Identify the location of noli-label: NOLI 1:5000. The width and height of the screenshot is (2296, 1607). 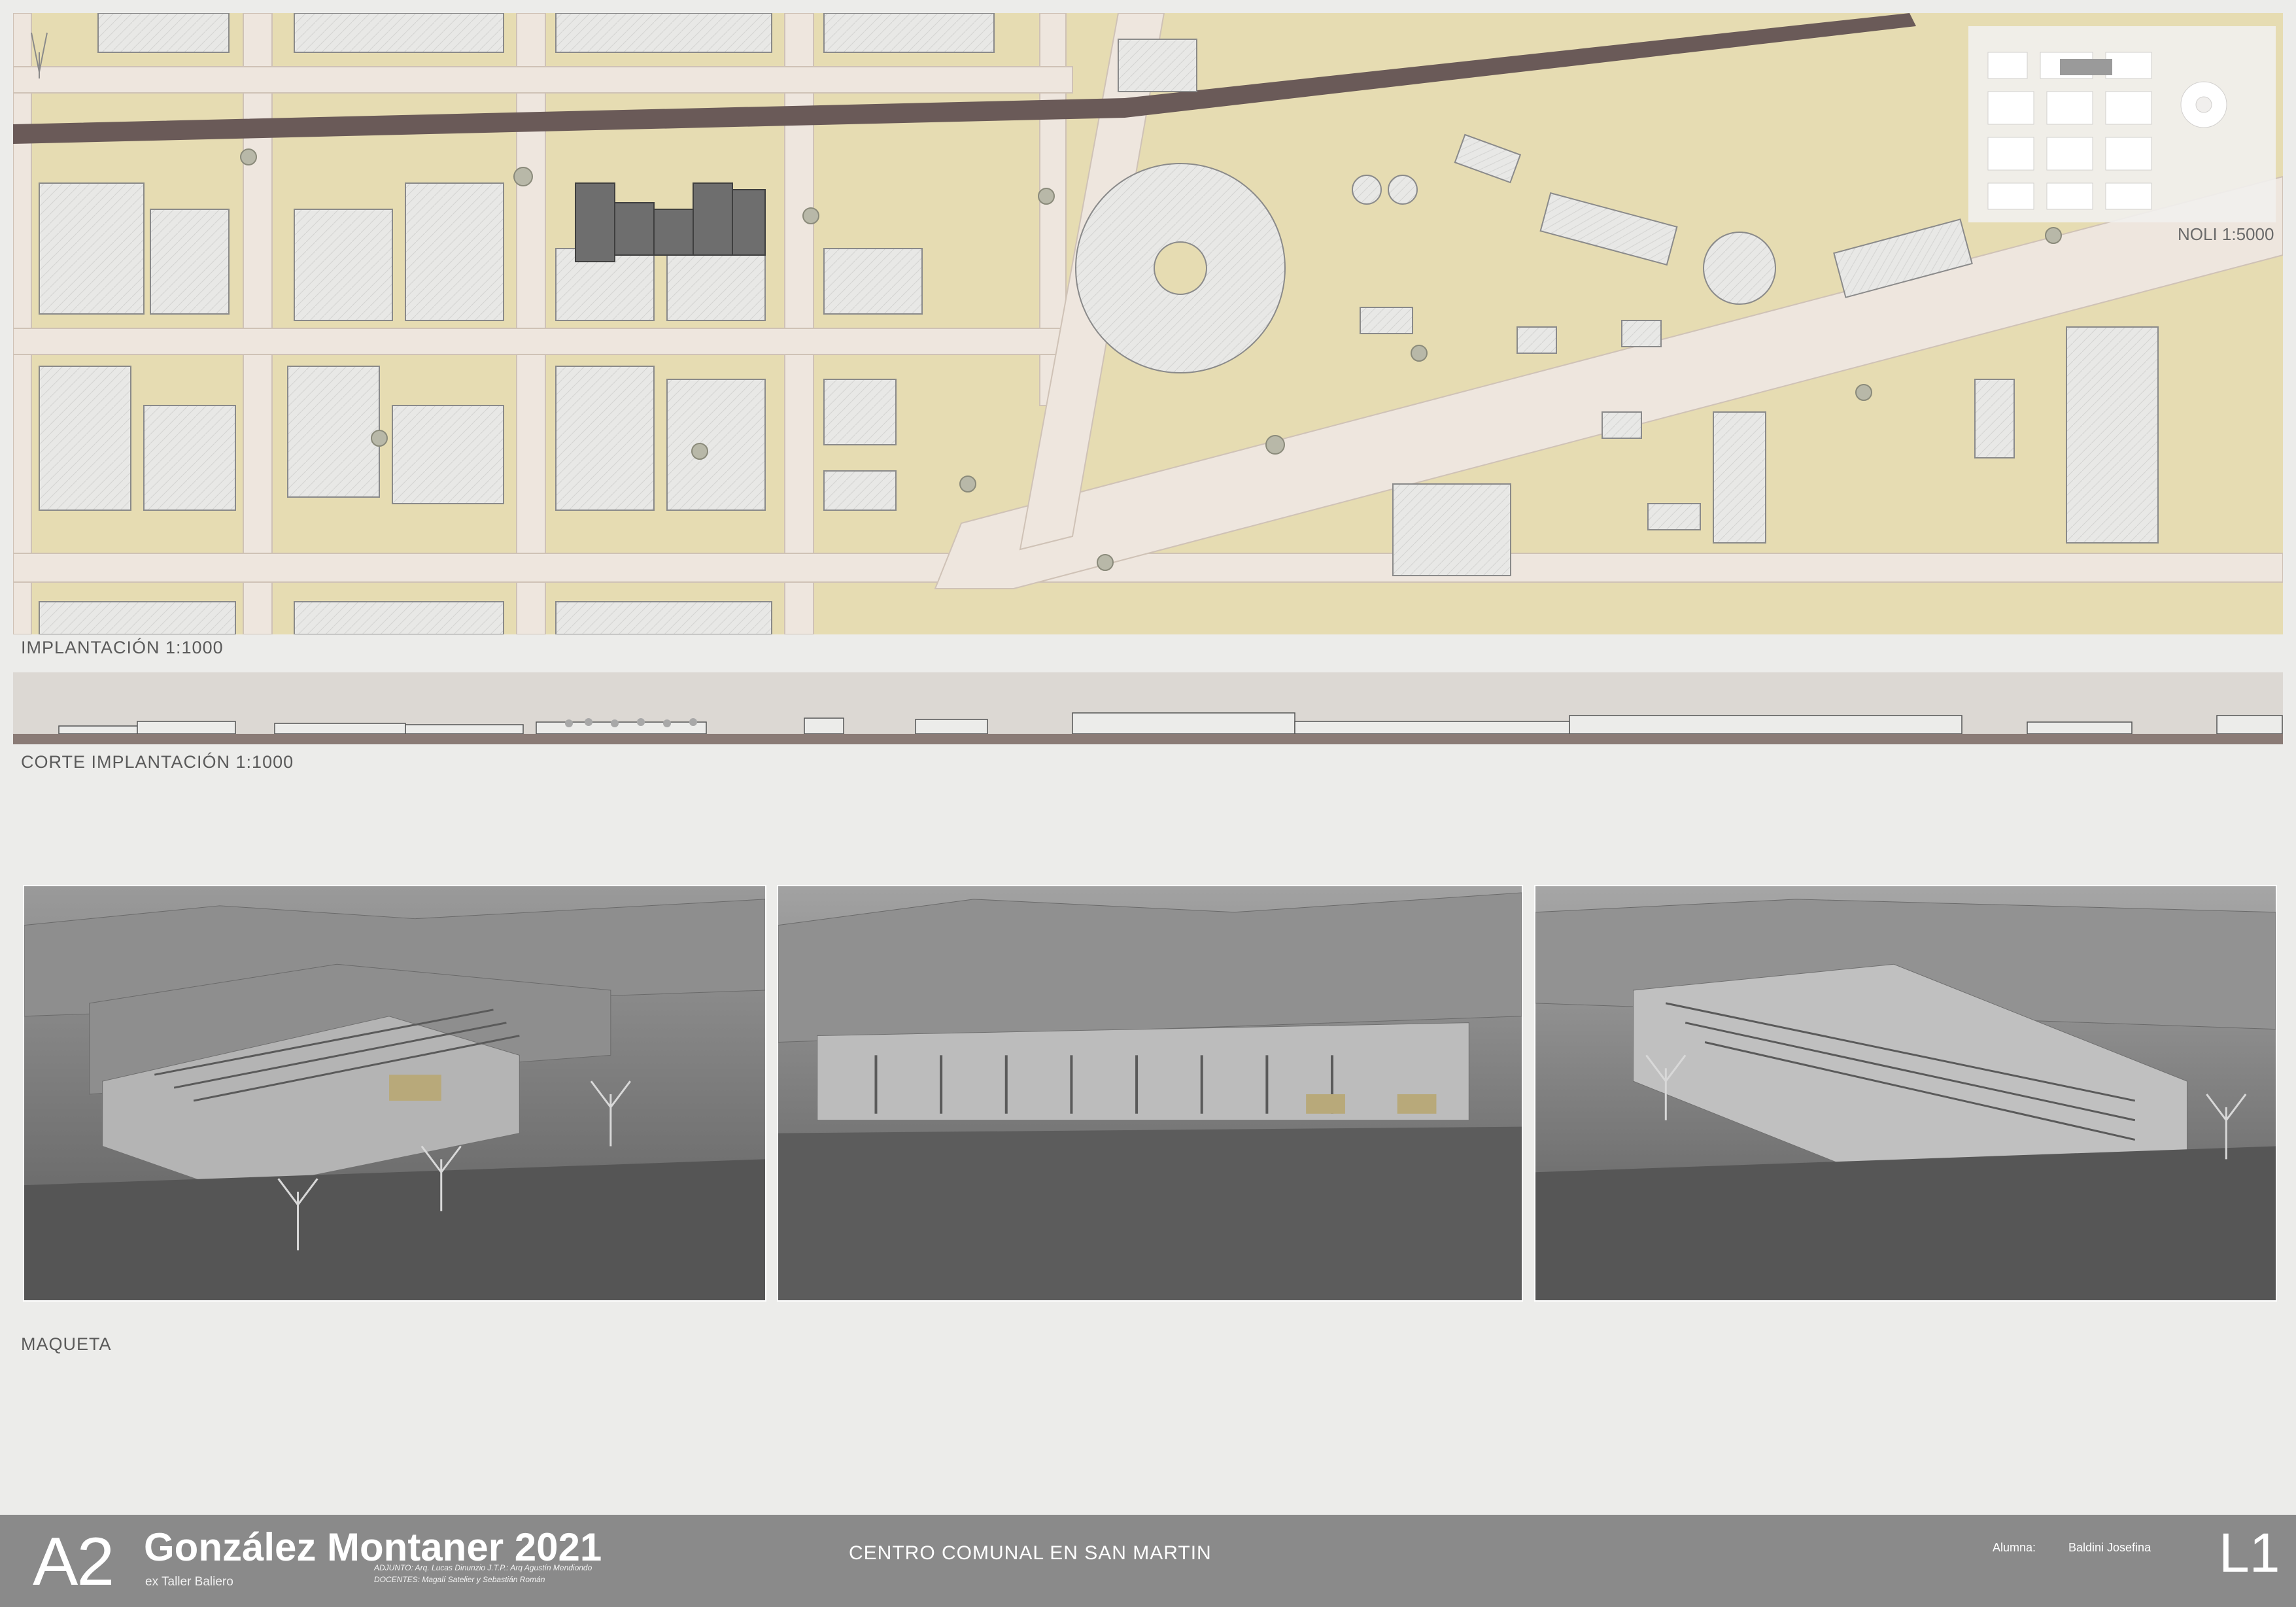
(2226, 234).